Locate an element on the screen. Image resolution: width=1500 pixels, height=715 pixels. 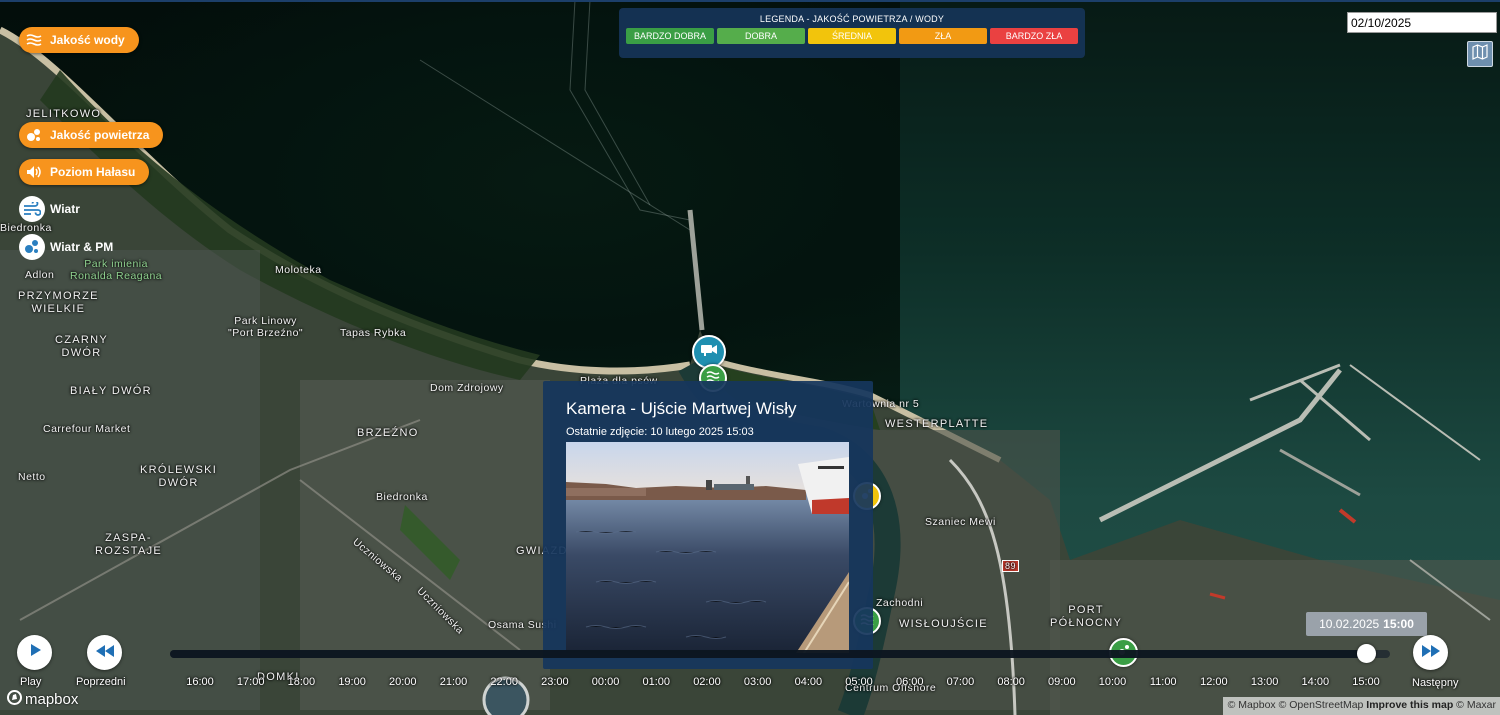
camera-icon is located at coordinates (709, 352).